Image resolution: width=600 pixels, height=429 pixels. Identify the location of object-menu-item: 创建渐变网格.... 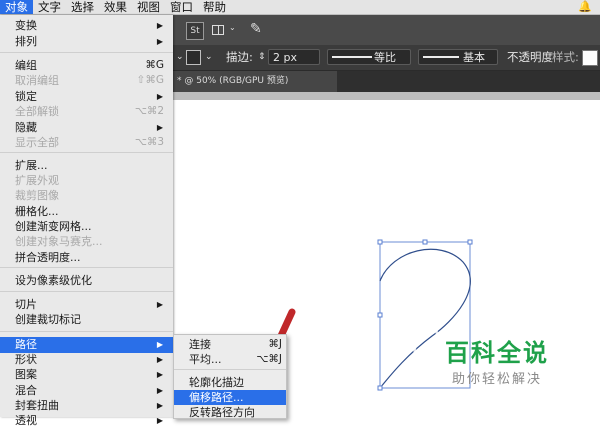
(86, 227).